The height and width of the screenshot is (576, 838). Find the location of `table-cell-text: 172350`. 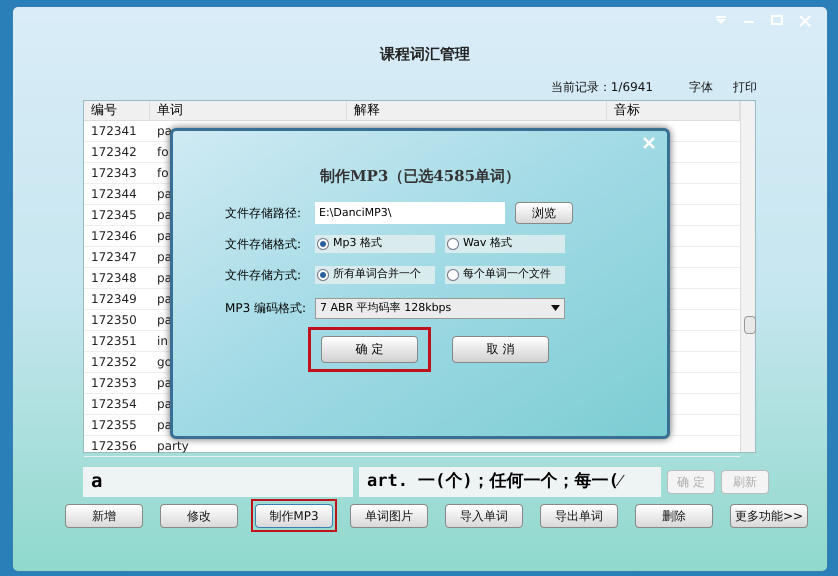

table-cell-text: 172350 is located at coordinates (114, 320).